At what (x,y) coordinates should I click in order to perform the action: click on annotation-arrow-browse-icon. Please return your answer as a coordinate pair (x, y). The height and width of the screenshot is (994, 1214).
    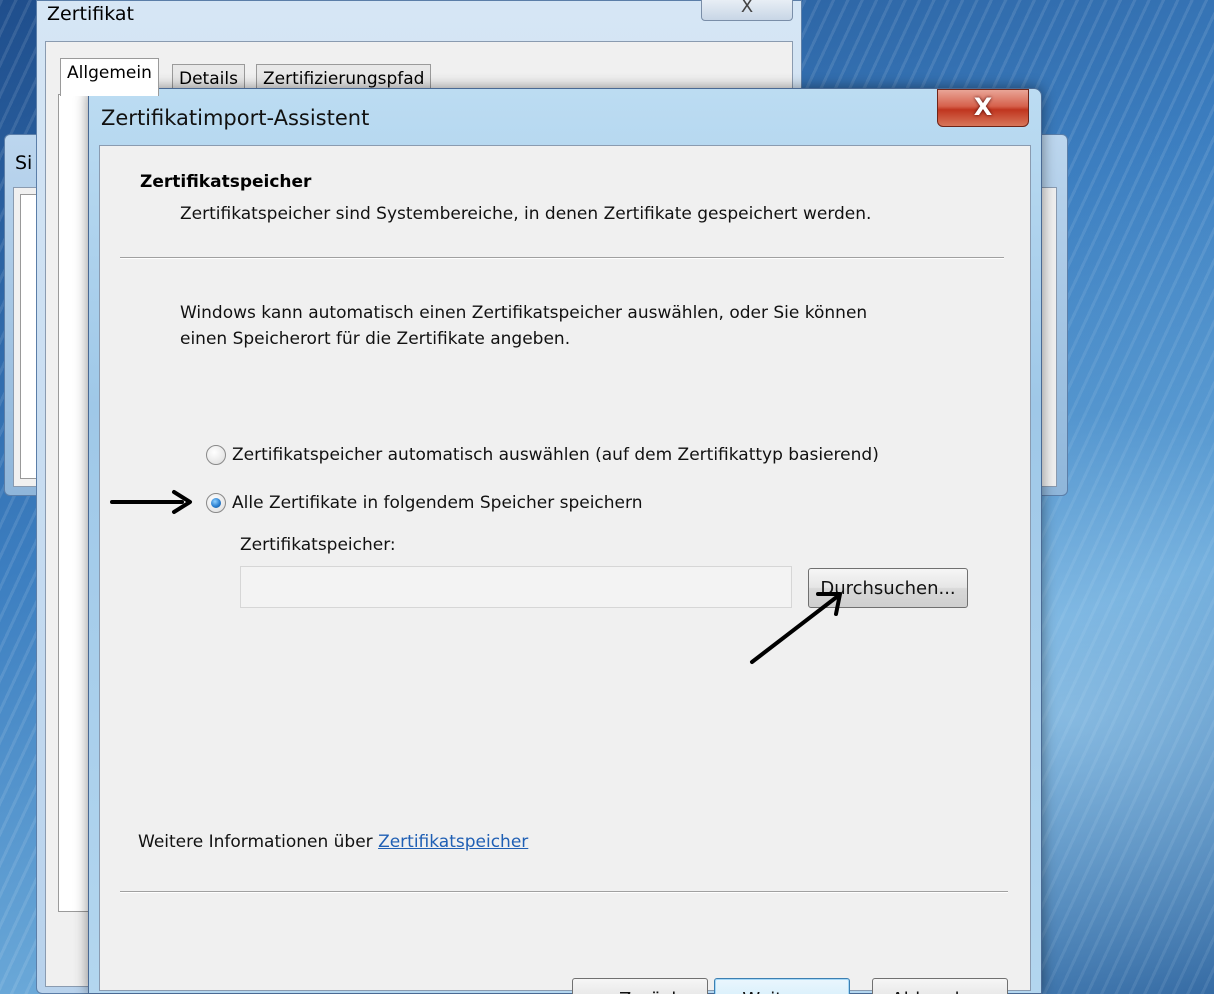
    Looking at the image, I should click on (796, 628).